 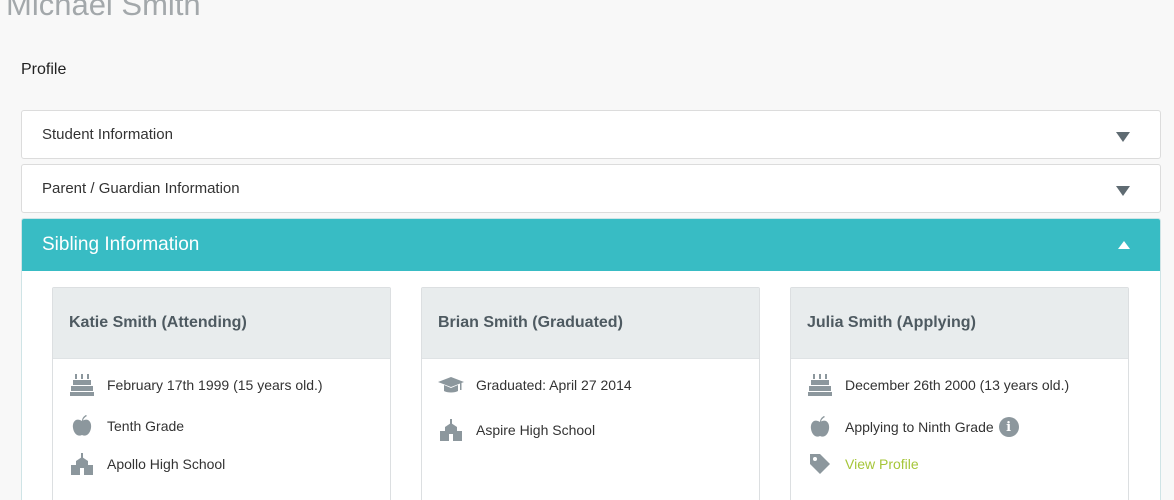 I want to click on student-information-header: Student Information, so click(x=591, y=134).